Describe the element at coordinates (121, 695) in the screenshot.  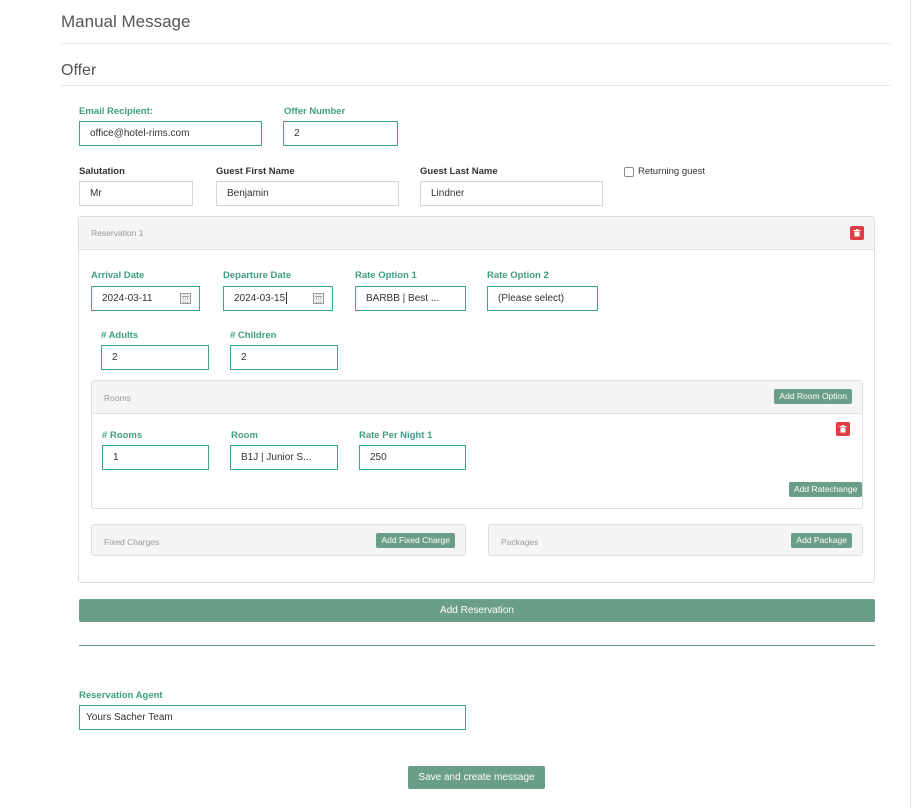
I see `reservation-agent-label: Reservation Agent` at that location.